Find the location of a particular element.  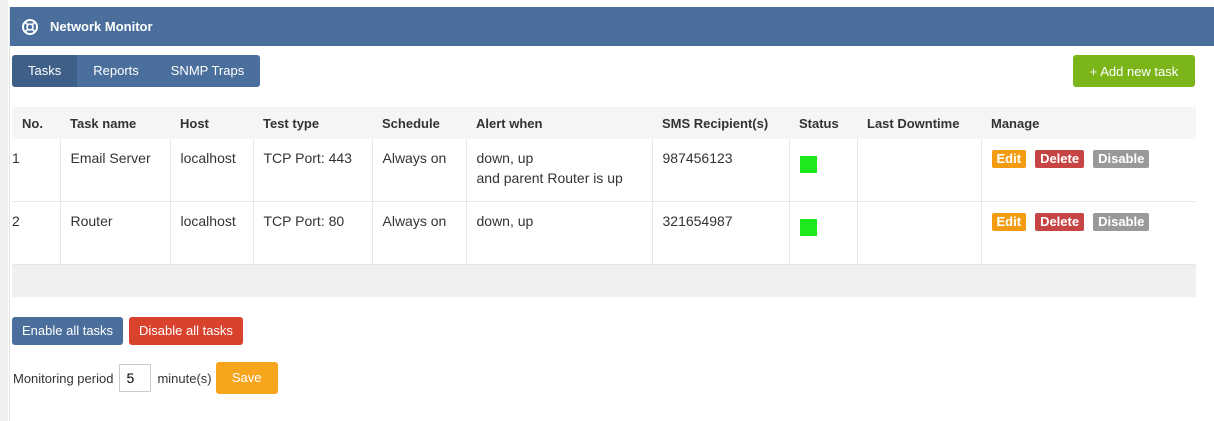

column-header: Alert when is located at coordinates (559, 123).